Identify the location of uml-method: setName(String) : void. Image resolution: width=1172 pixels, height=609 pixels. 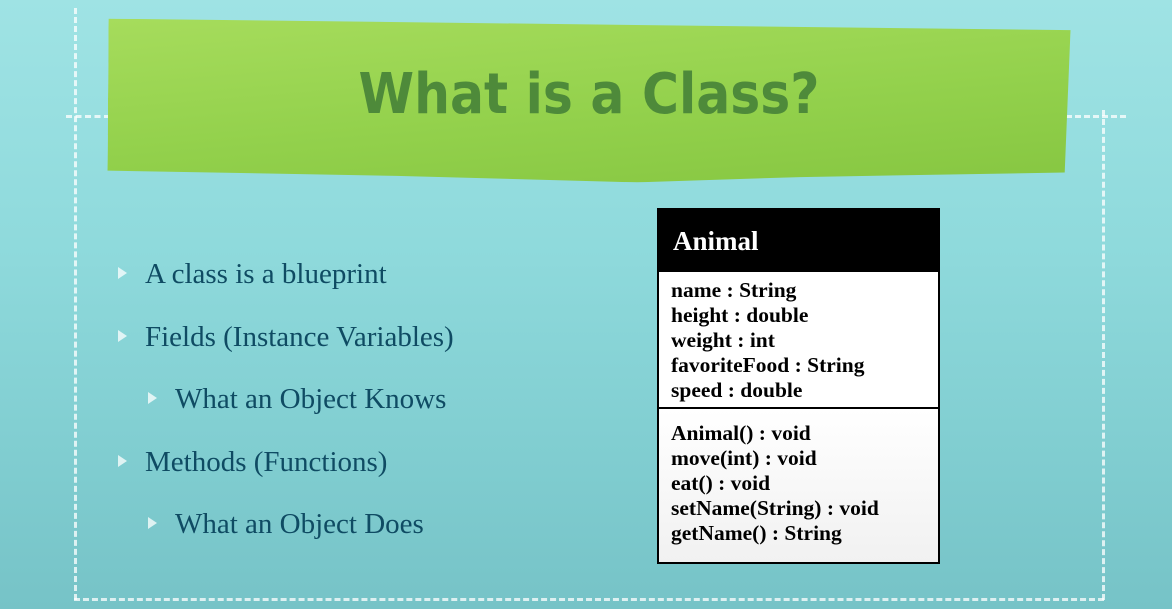
(775, 508).